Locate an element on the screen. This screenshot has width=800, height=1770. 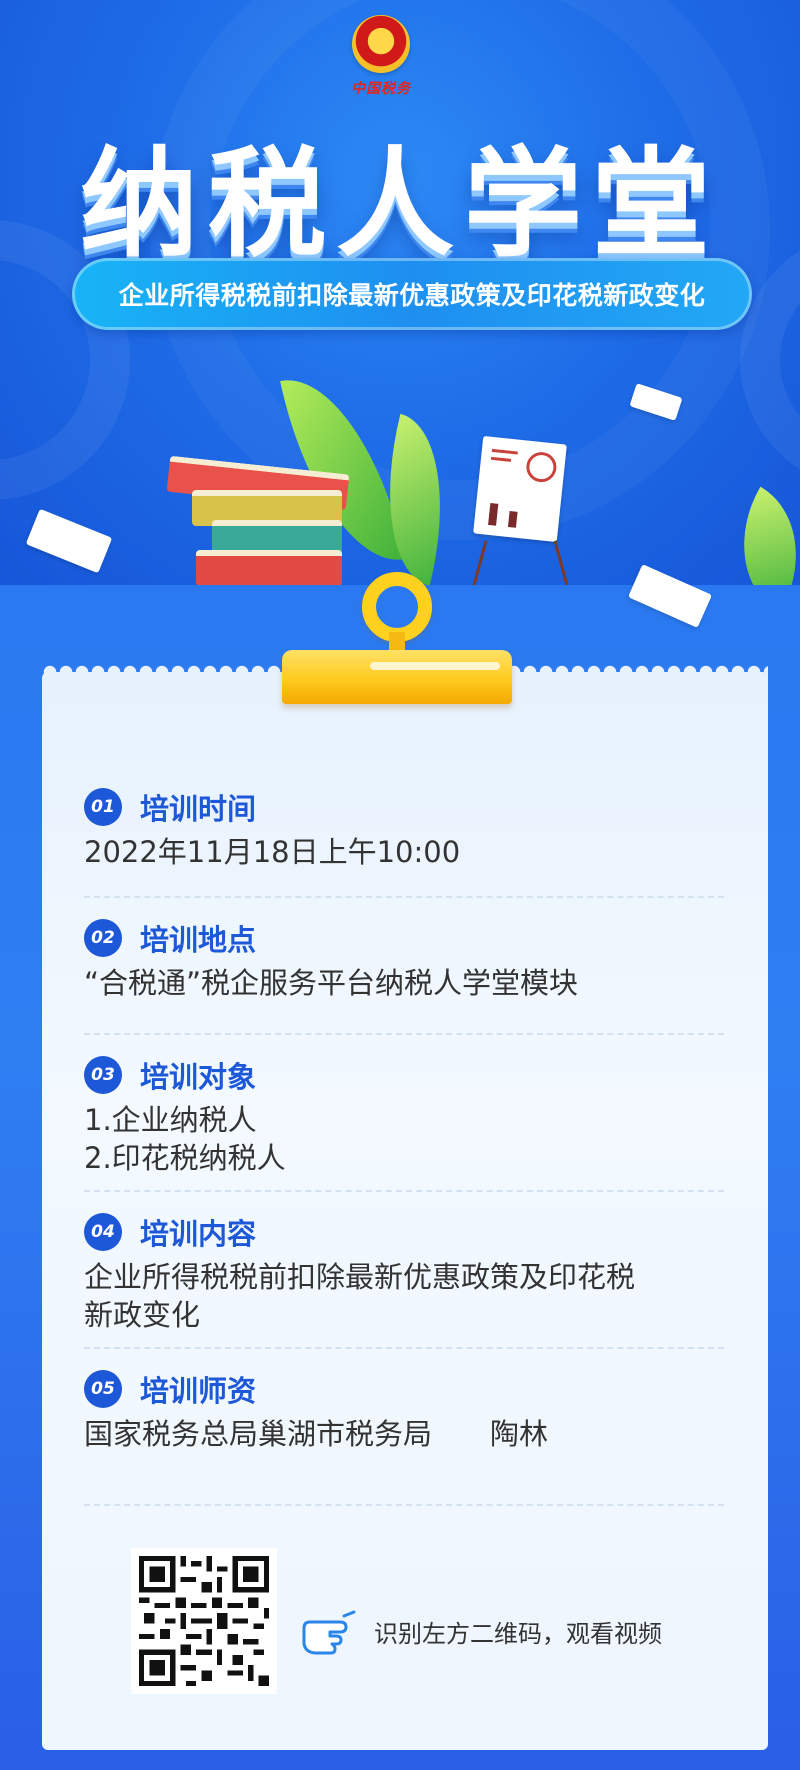
qr-instruction-text: 识别左方二维码，观看视频 is located at coordinates (518, 1634).